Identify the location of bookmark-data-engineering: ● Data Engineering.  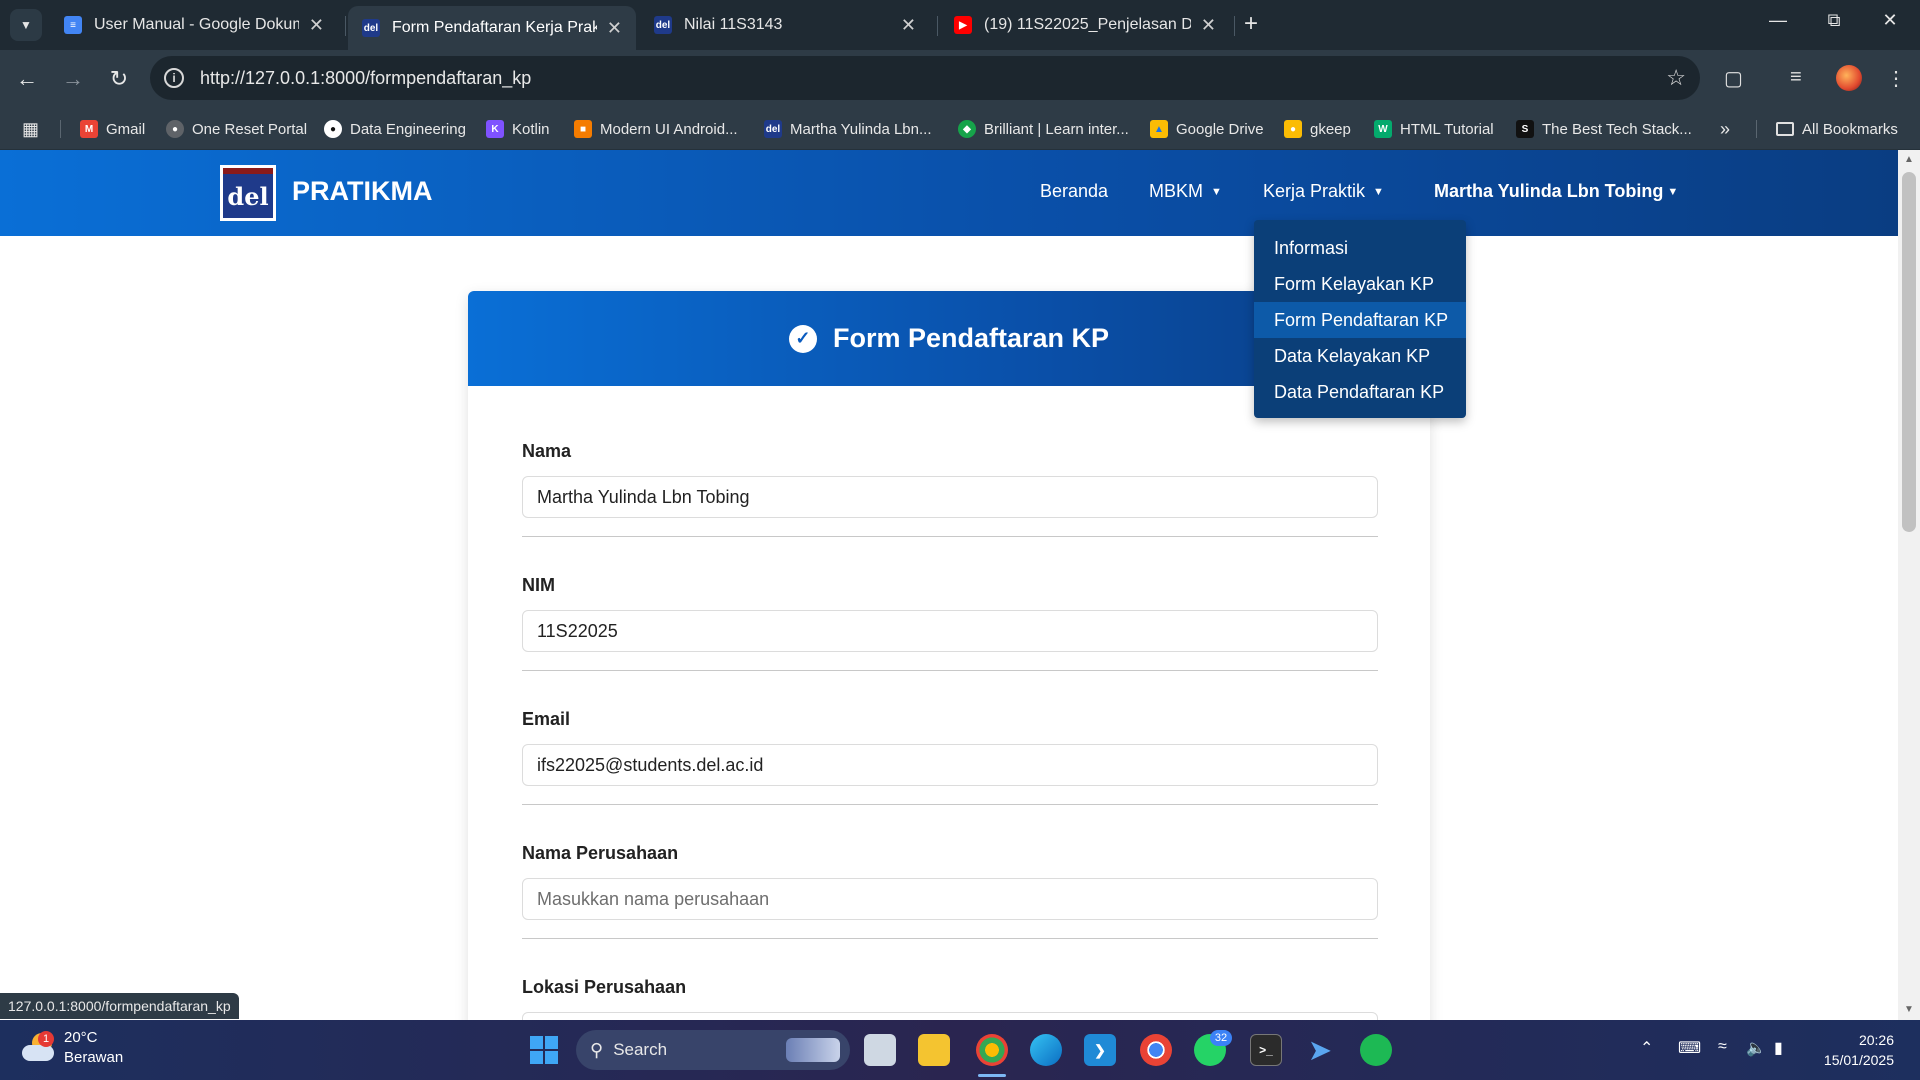
(395, 129).